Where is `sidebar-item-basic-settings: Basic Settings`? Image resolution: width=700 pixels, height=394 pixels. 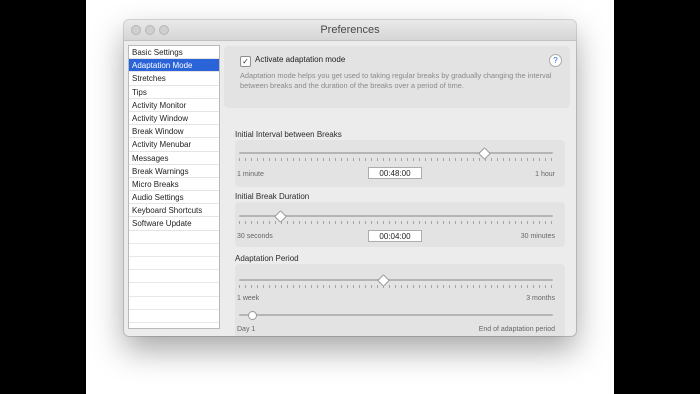
sidebar-item-basic-settings: Basic Settings is located at coordinates (174, 53).